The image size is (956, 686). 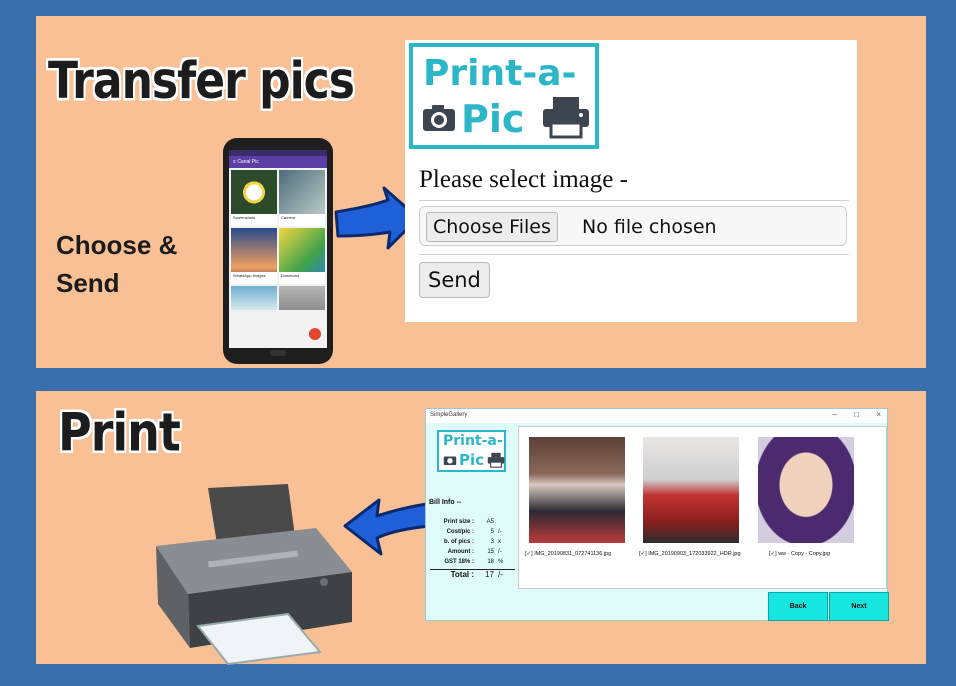 I want to click on next-button: Next, so click(x=859, y=606).